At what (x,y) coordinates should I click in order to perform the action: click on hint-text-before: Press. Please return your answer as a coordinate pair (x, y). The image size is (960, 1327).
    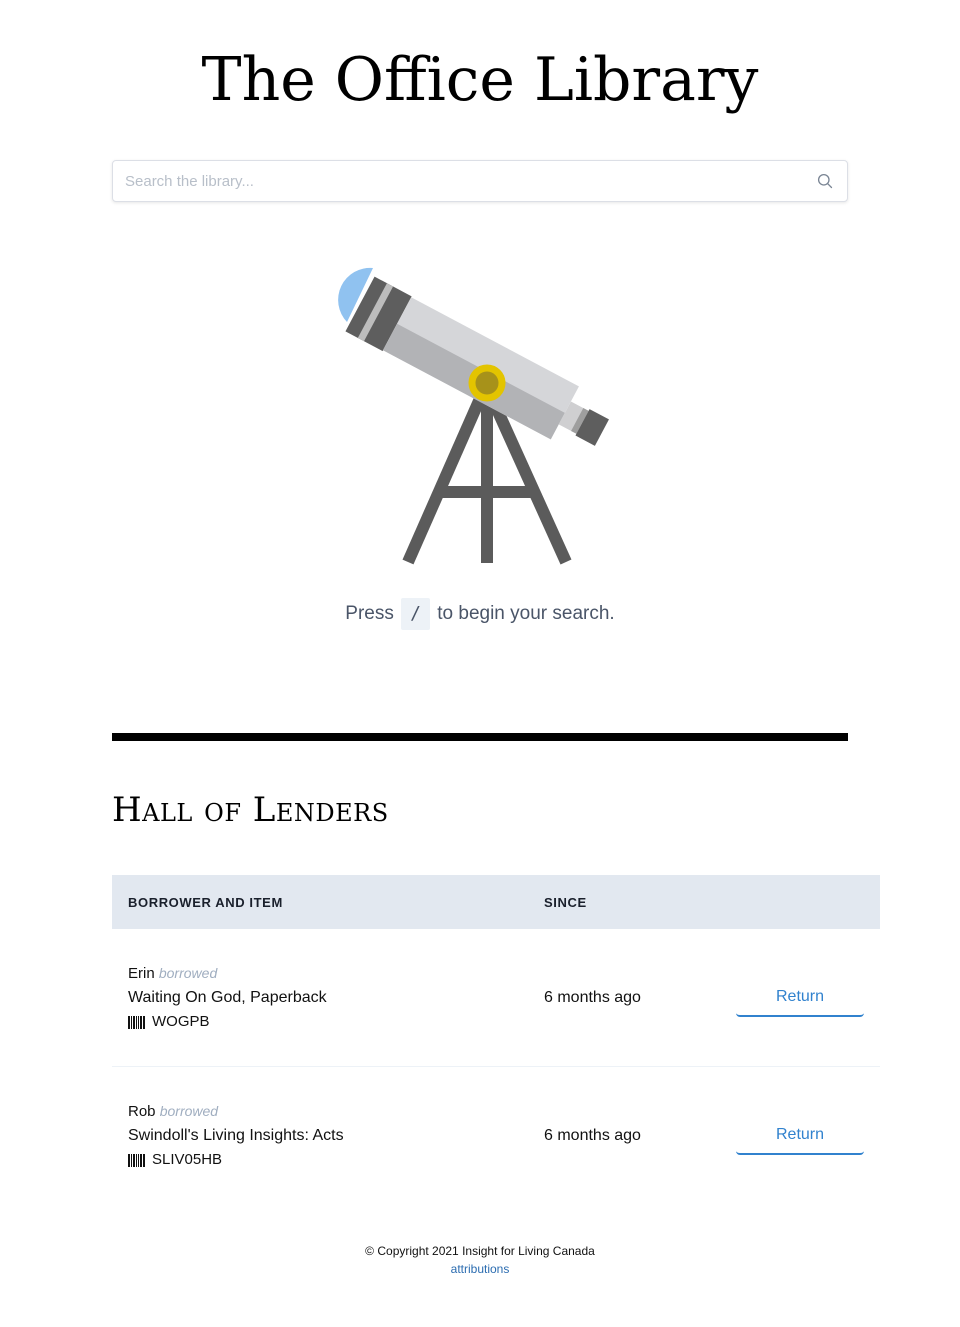
    Looking at the image, I should click on (369, 613).